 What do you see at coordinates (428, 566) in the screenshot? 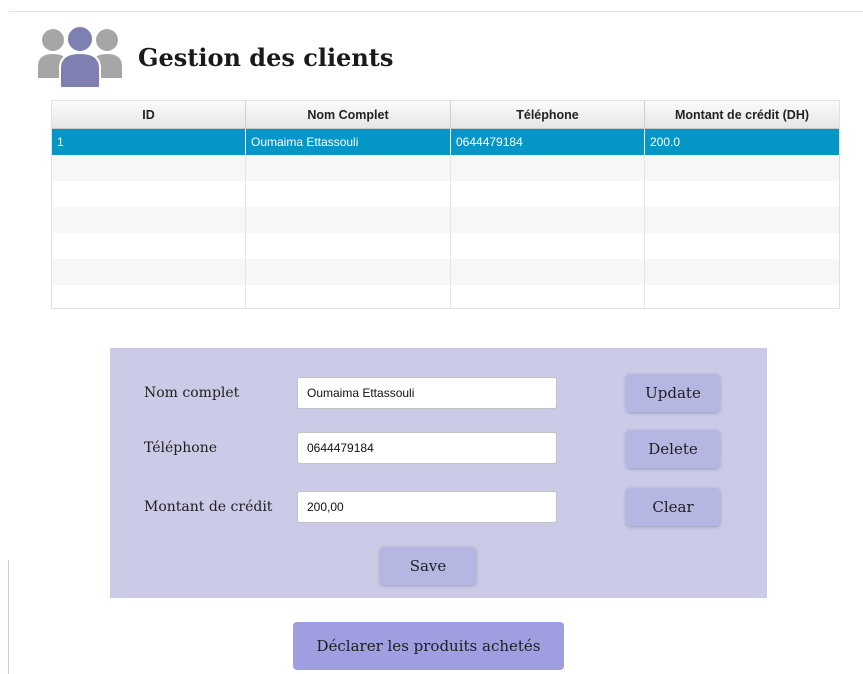
I see `save-button: Save` at bounding box center [428, 566].